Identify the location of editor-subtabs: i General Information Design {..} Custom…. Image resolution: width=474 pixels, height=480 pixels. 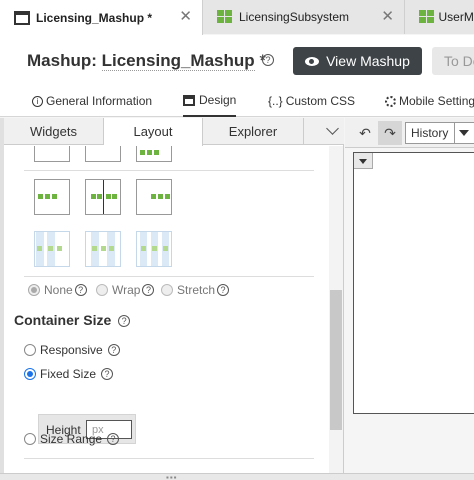
(237, 101).